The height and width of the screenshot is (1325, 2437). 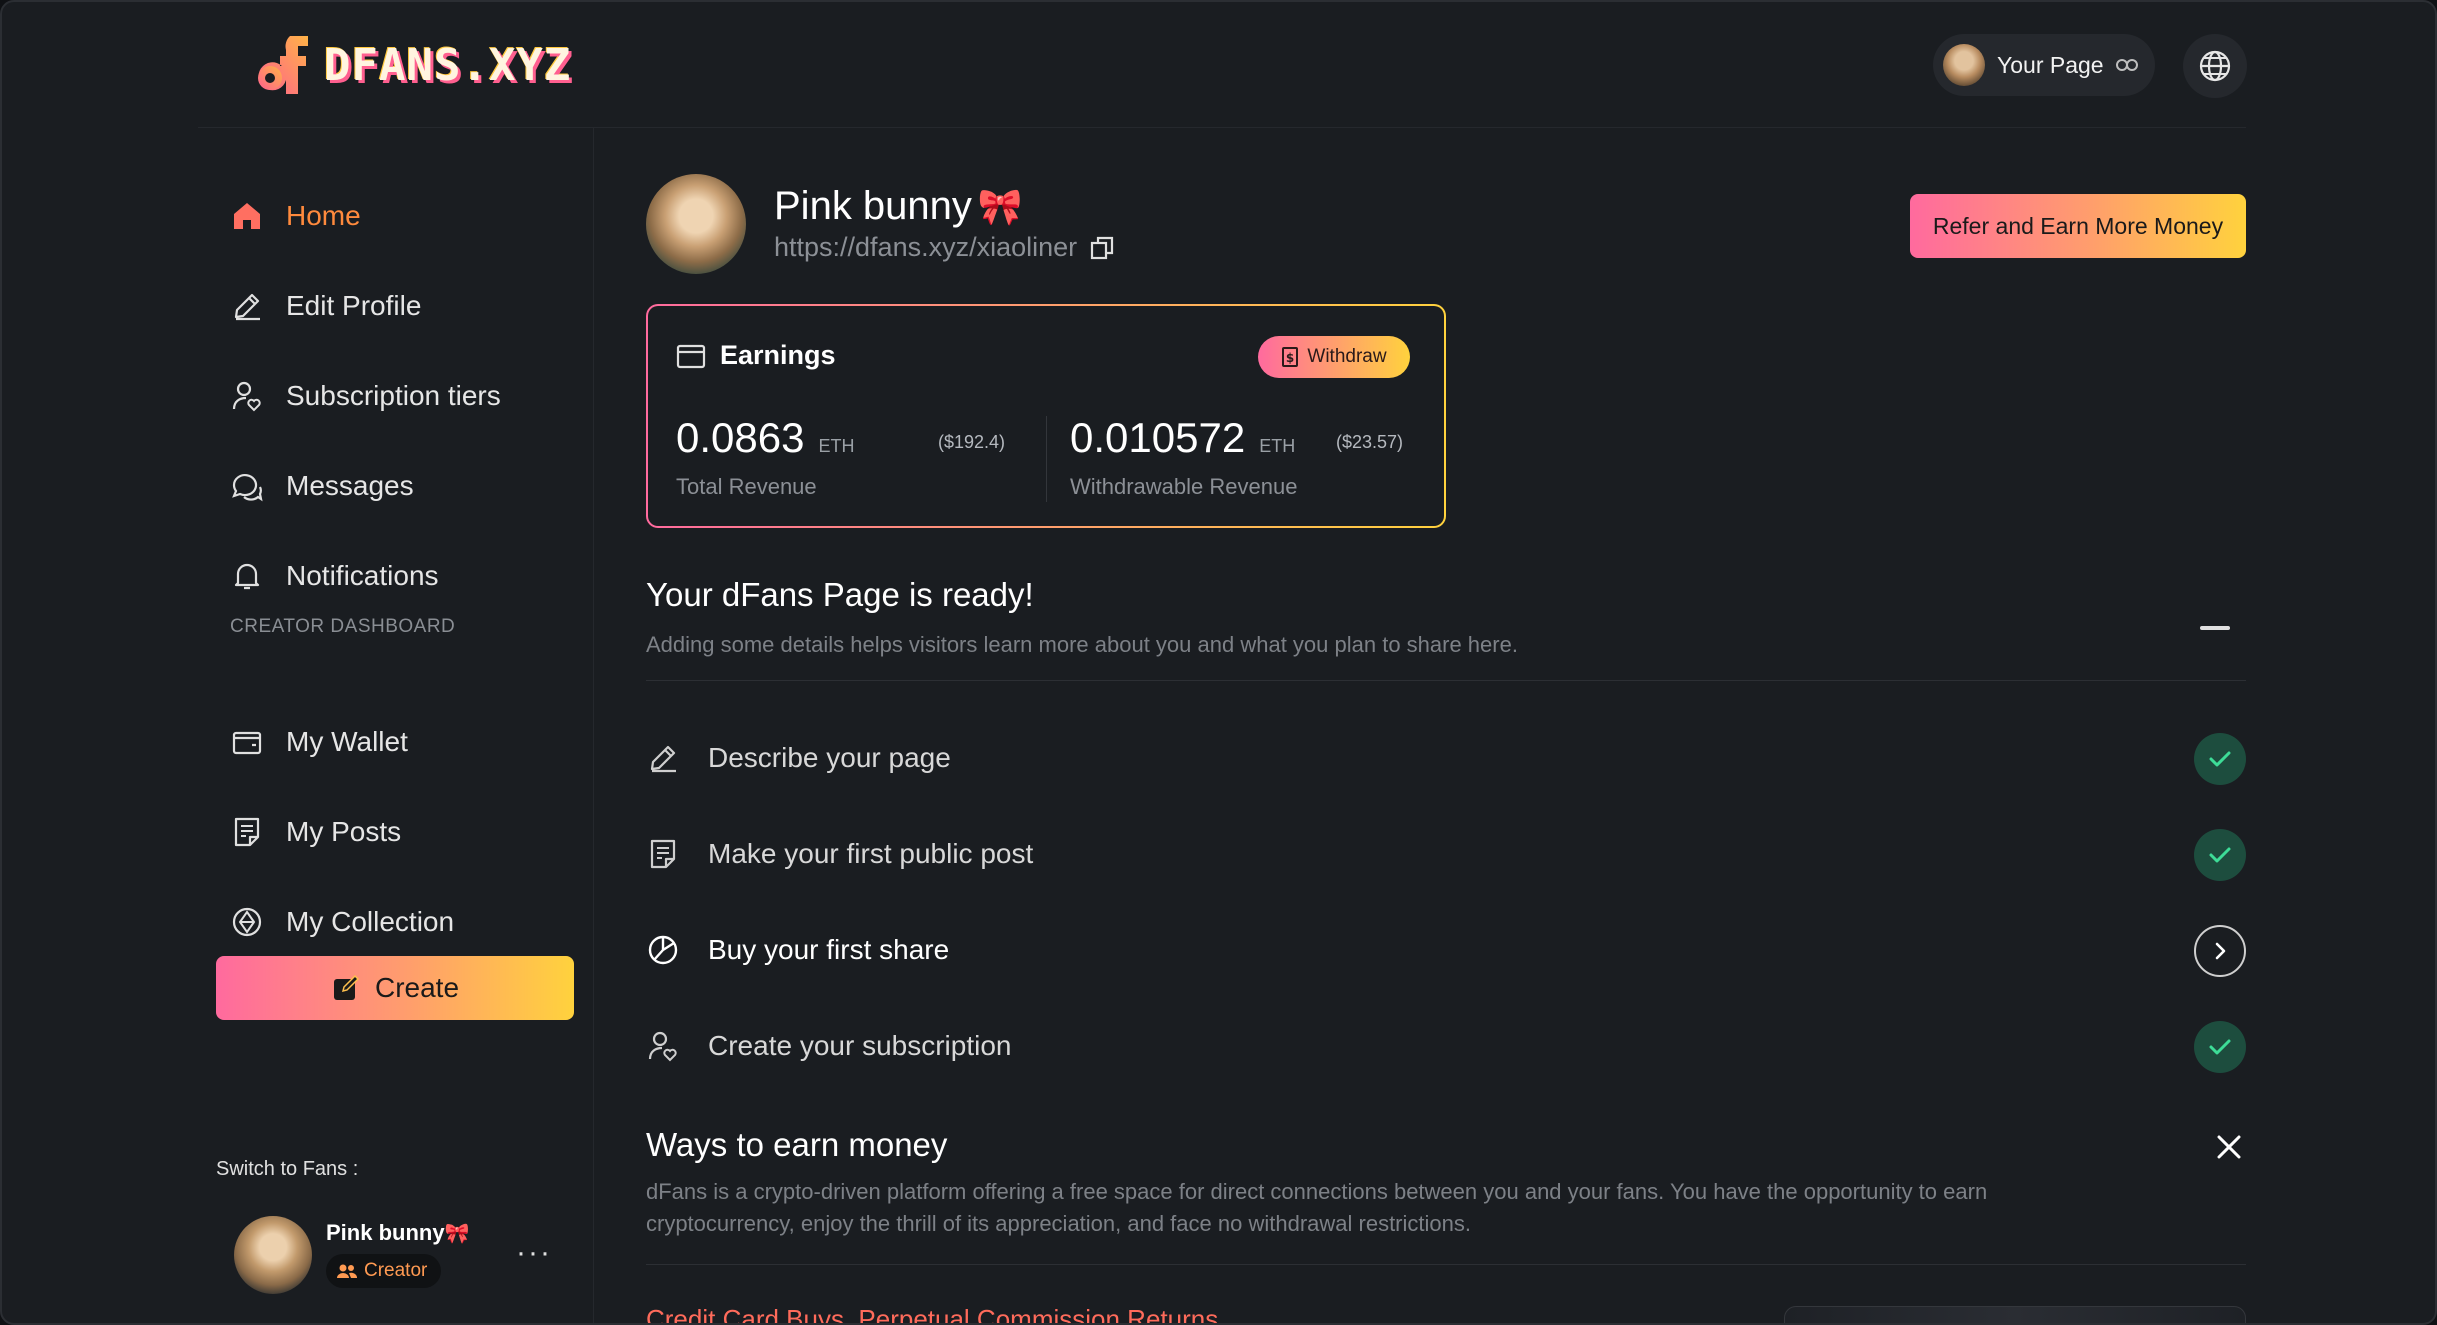 I want to click on section-label-creator-dashboard: CREATOR DASHBOARD, so click(x=343, y=626).